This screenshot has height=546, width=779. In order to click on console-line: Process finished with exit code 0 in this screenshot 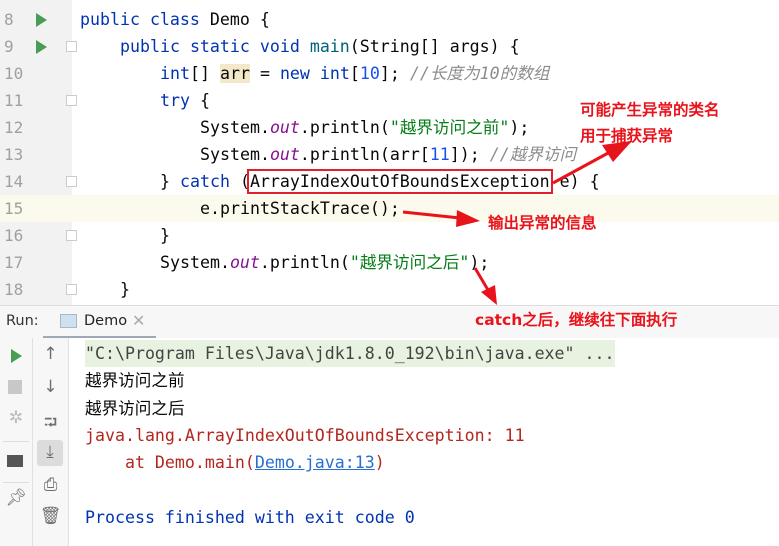, I will do `click(250, 517)`.